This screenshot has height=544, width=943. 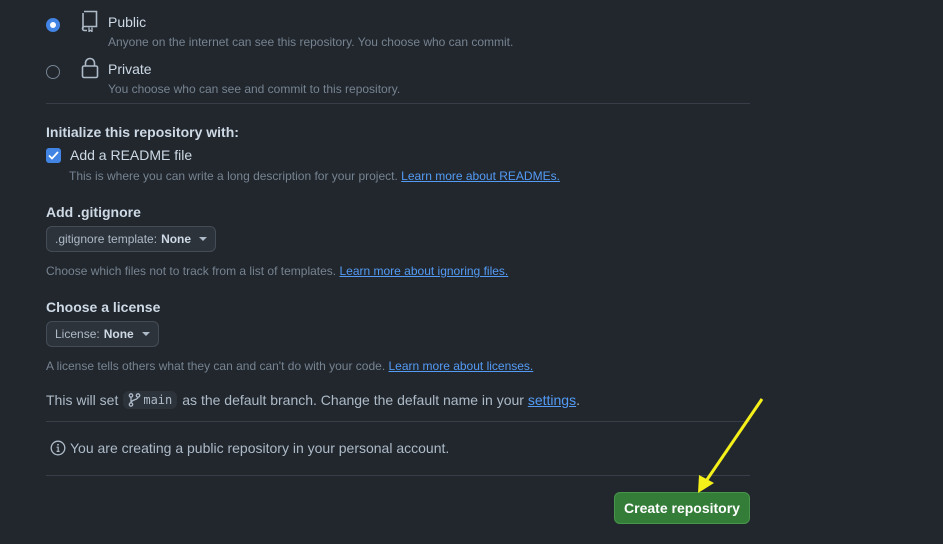 What do you see at coordinates (131, 155) in the screenshot?
I see `readme-label: Add a README file` at bounding box center [131, 155].